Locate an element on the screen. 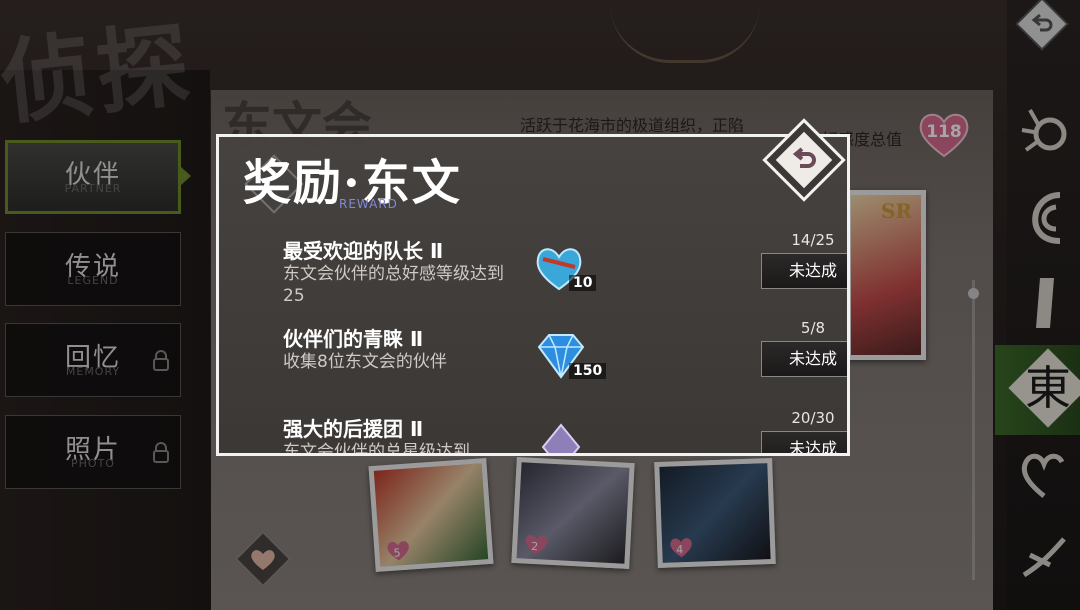 The width and height of the screenshot is (1080, 610). task-title: 最受欢迎的队长 Ⅱ is located at coordinates (363, 251).